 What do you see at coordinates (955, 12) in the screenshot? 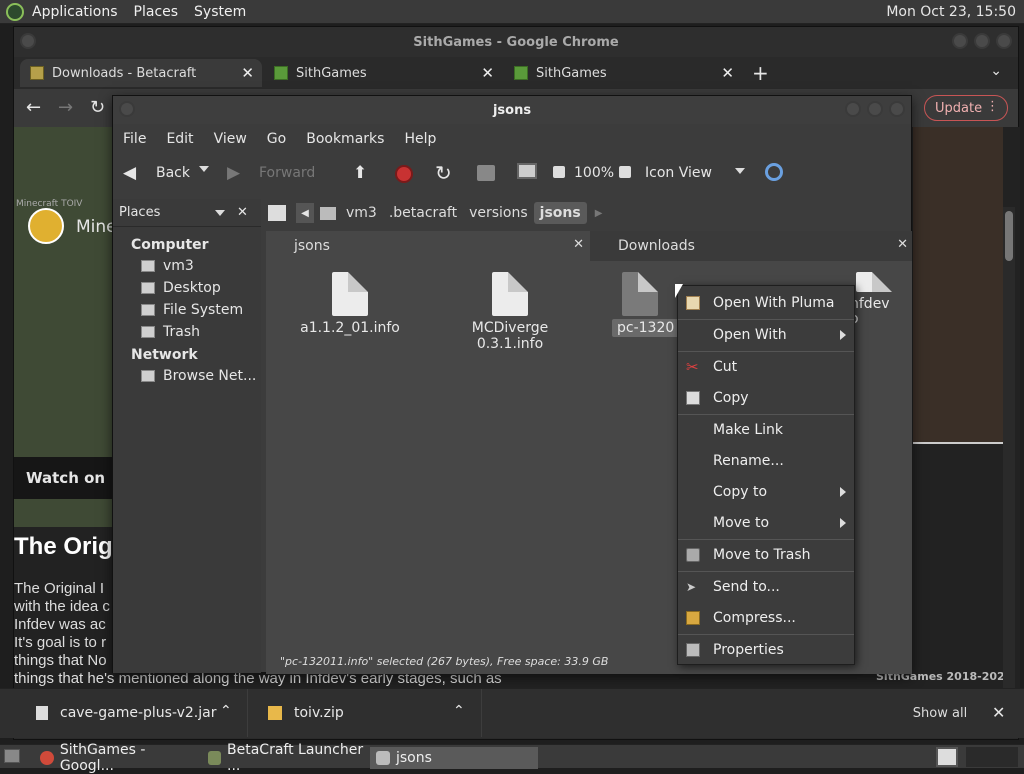
I see `panel-clock: Mon Oct 23, 15:50` at bounding box center [955, 12].